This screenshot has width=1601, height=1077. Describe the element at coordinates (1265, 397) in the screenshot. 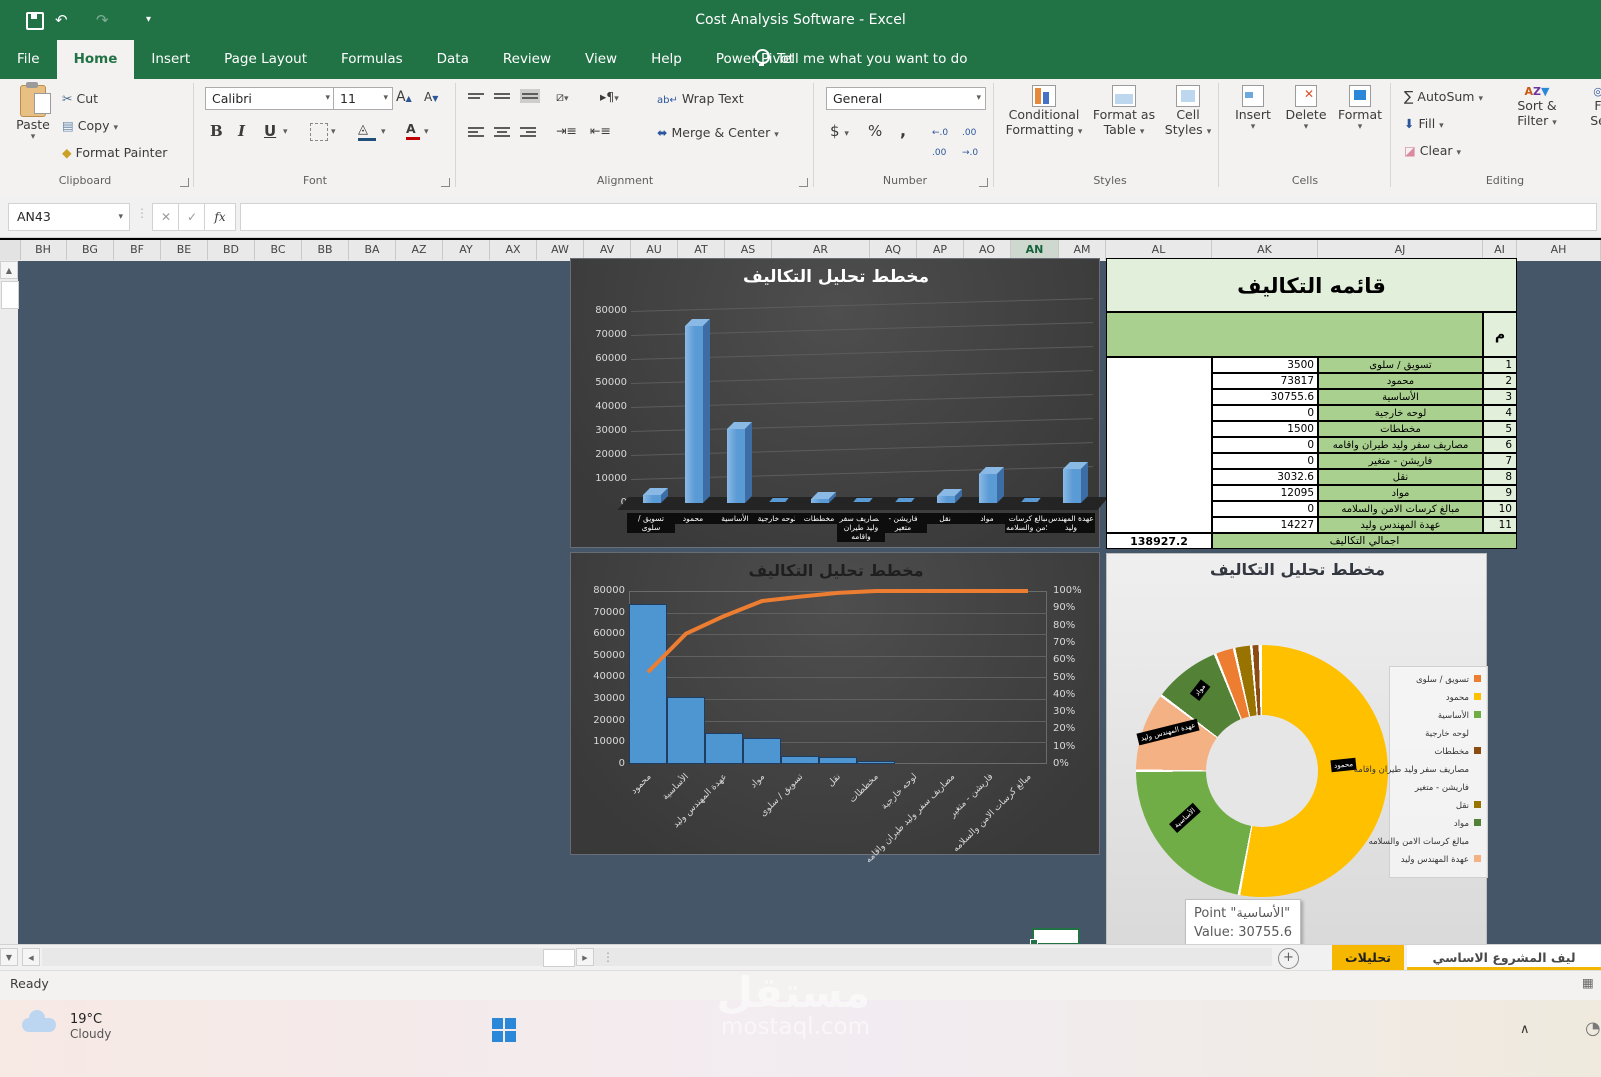

I see `table-value-cell: 30755.6` at that location.